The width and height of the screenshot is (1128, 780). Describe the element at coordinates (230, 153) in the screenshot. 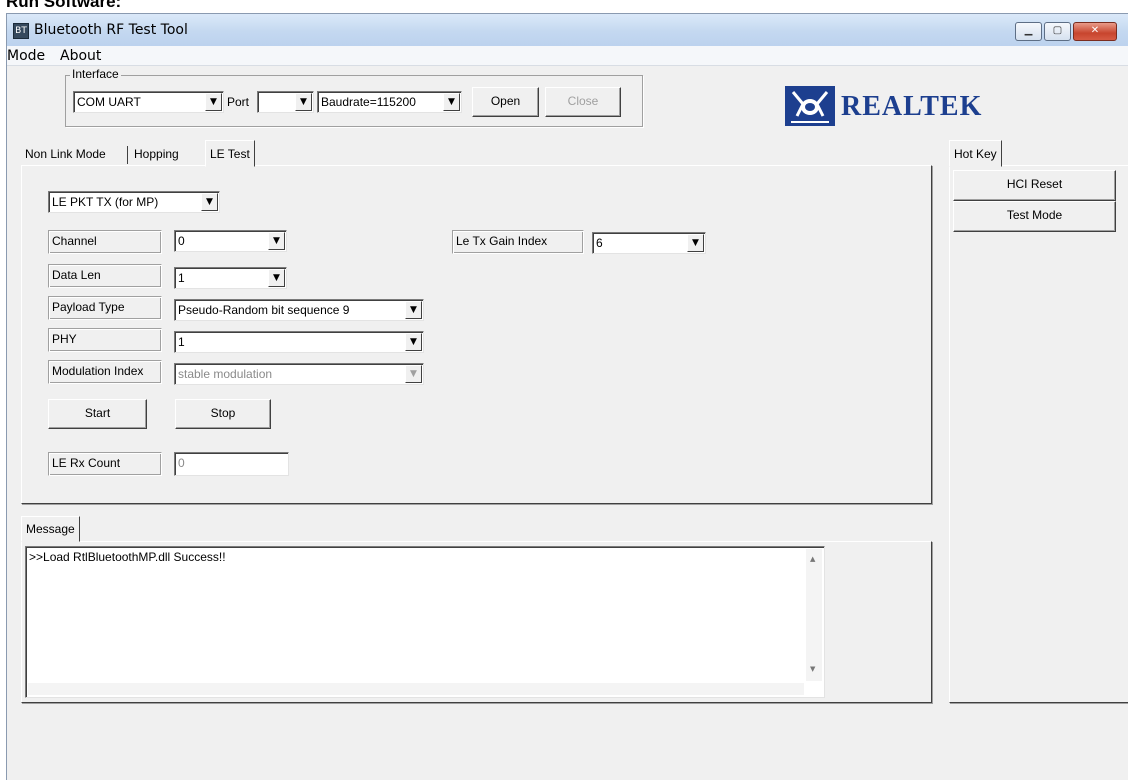

I see `tab-le-test: LE Test` at that location.